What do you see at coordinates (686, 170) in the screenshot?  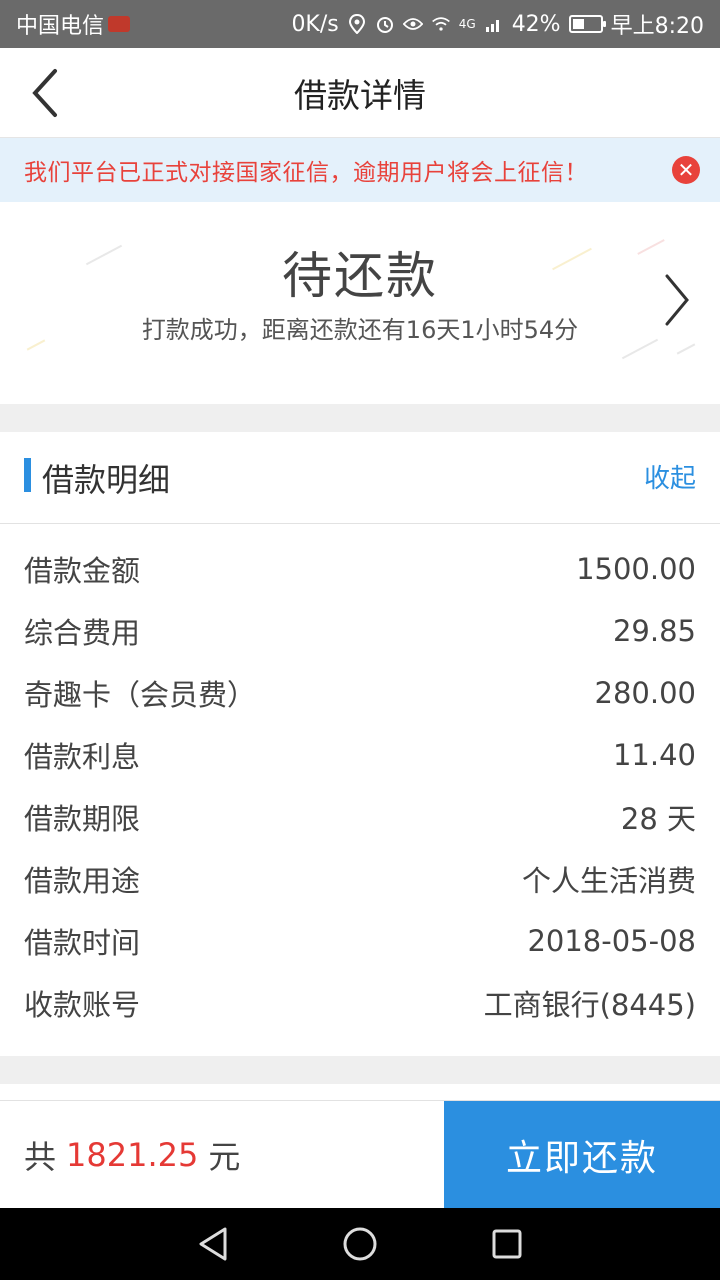 I see `close-icon: ✕` at bounding box center [686, 170].